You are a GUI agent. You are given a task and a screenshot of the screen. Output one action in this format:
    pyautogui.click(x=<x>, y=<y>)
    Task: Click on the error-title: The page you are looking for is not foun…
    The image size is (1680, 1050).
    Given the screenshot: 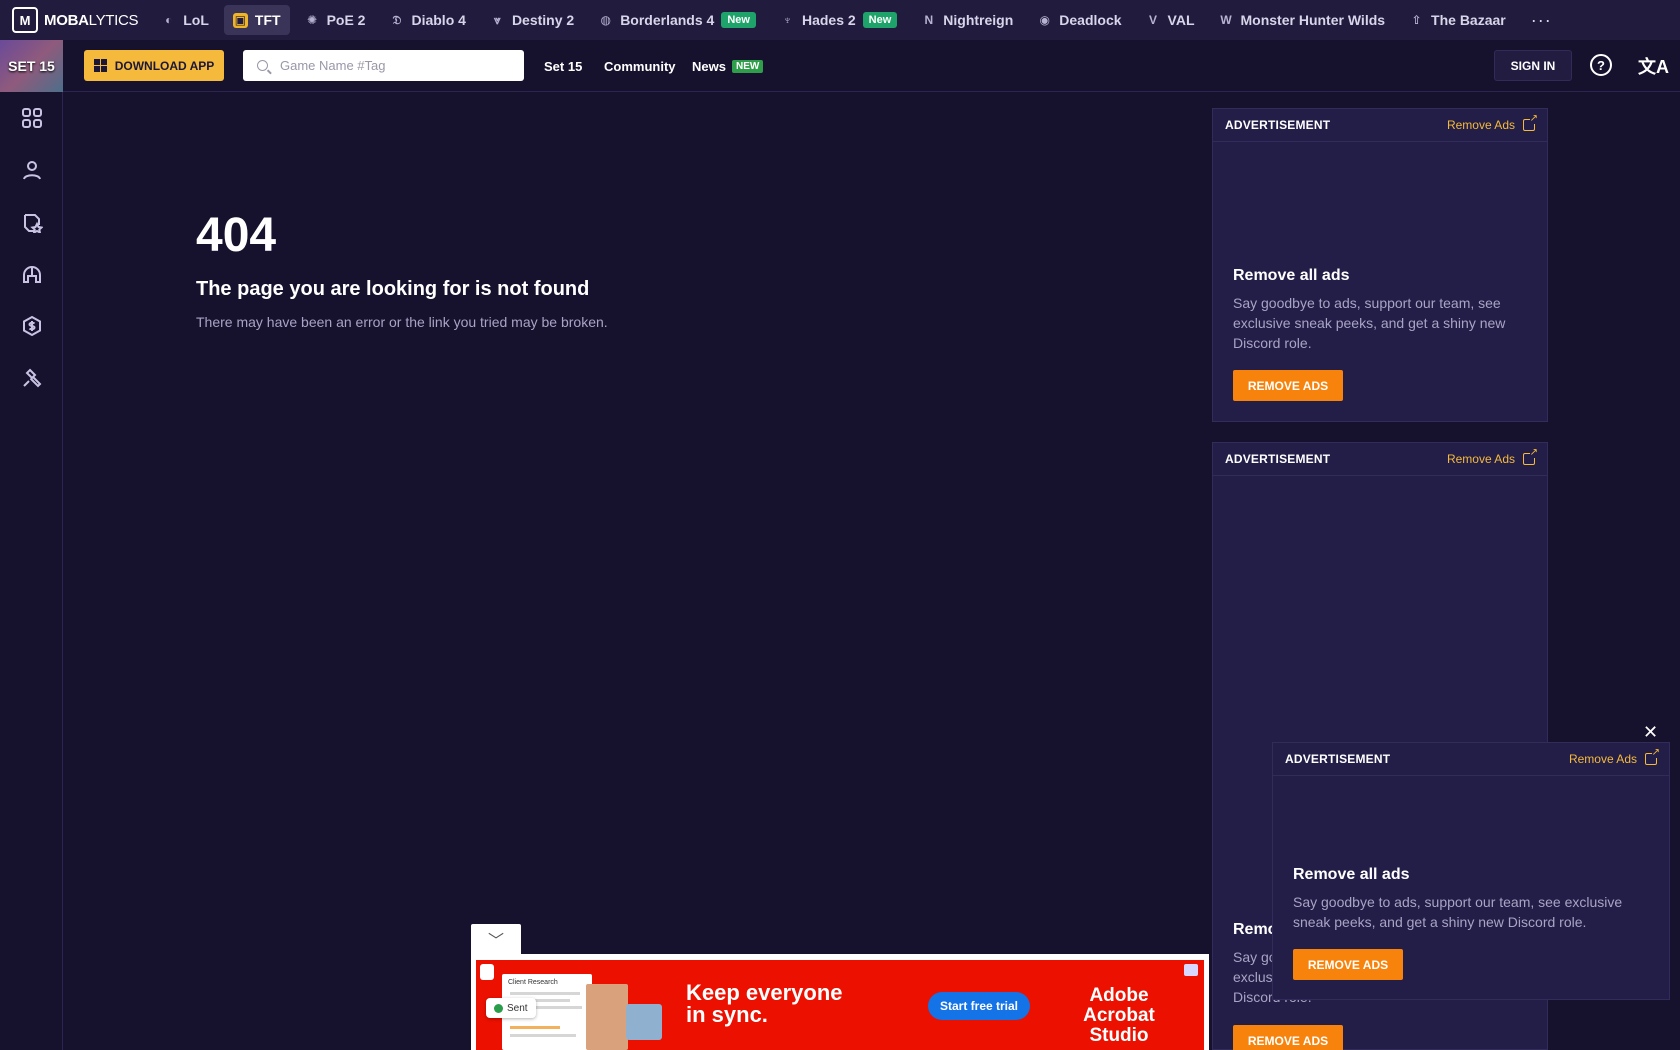 What is the action you would take?
    pyautogui.click(x=393, y=289)
    